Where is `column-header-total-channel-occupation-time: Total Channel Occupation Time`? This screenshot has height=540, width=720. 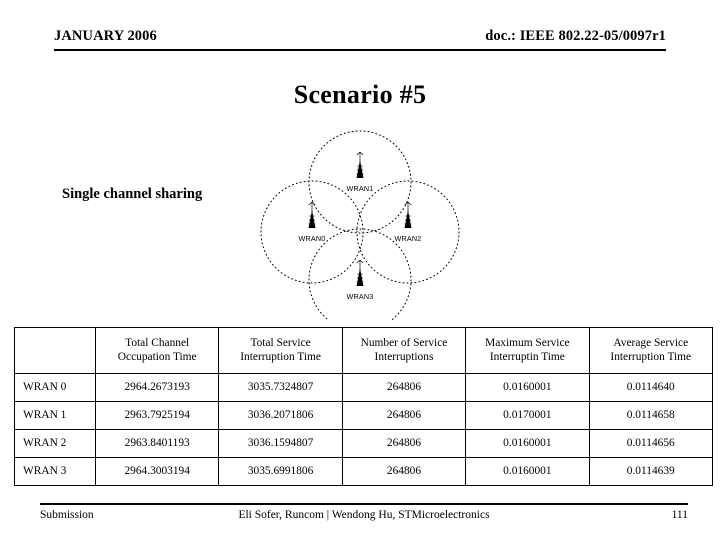
column-header-total-channel-occupation-time: Total Channel Occupation Time is located at coordinates (157, 350).